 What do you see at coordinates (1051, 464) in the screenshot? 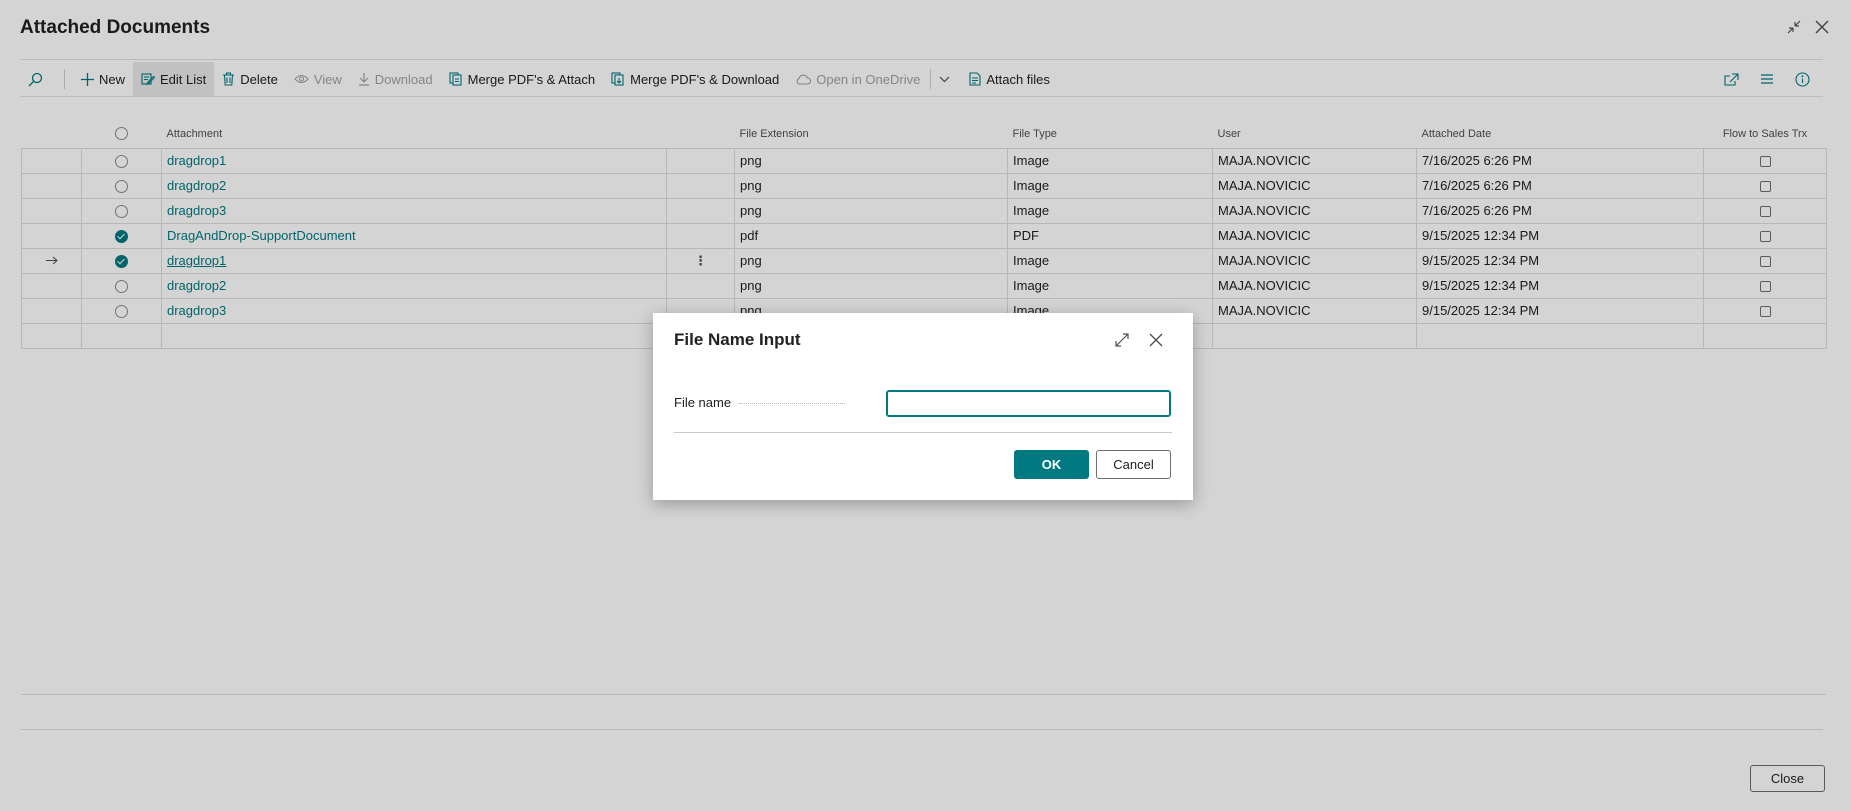
I see `ok-button: OK` at bounding box center [1051, 464].